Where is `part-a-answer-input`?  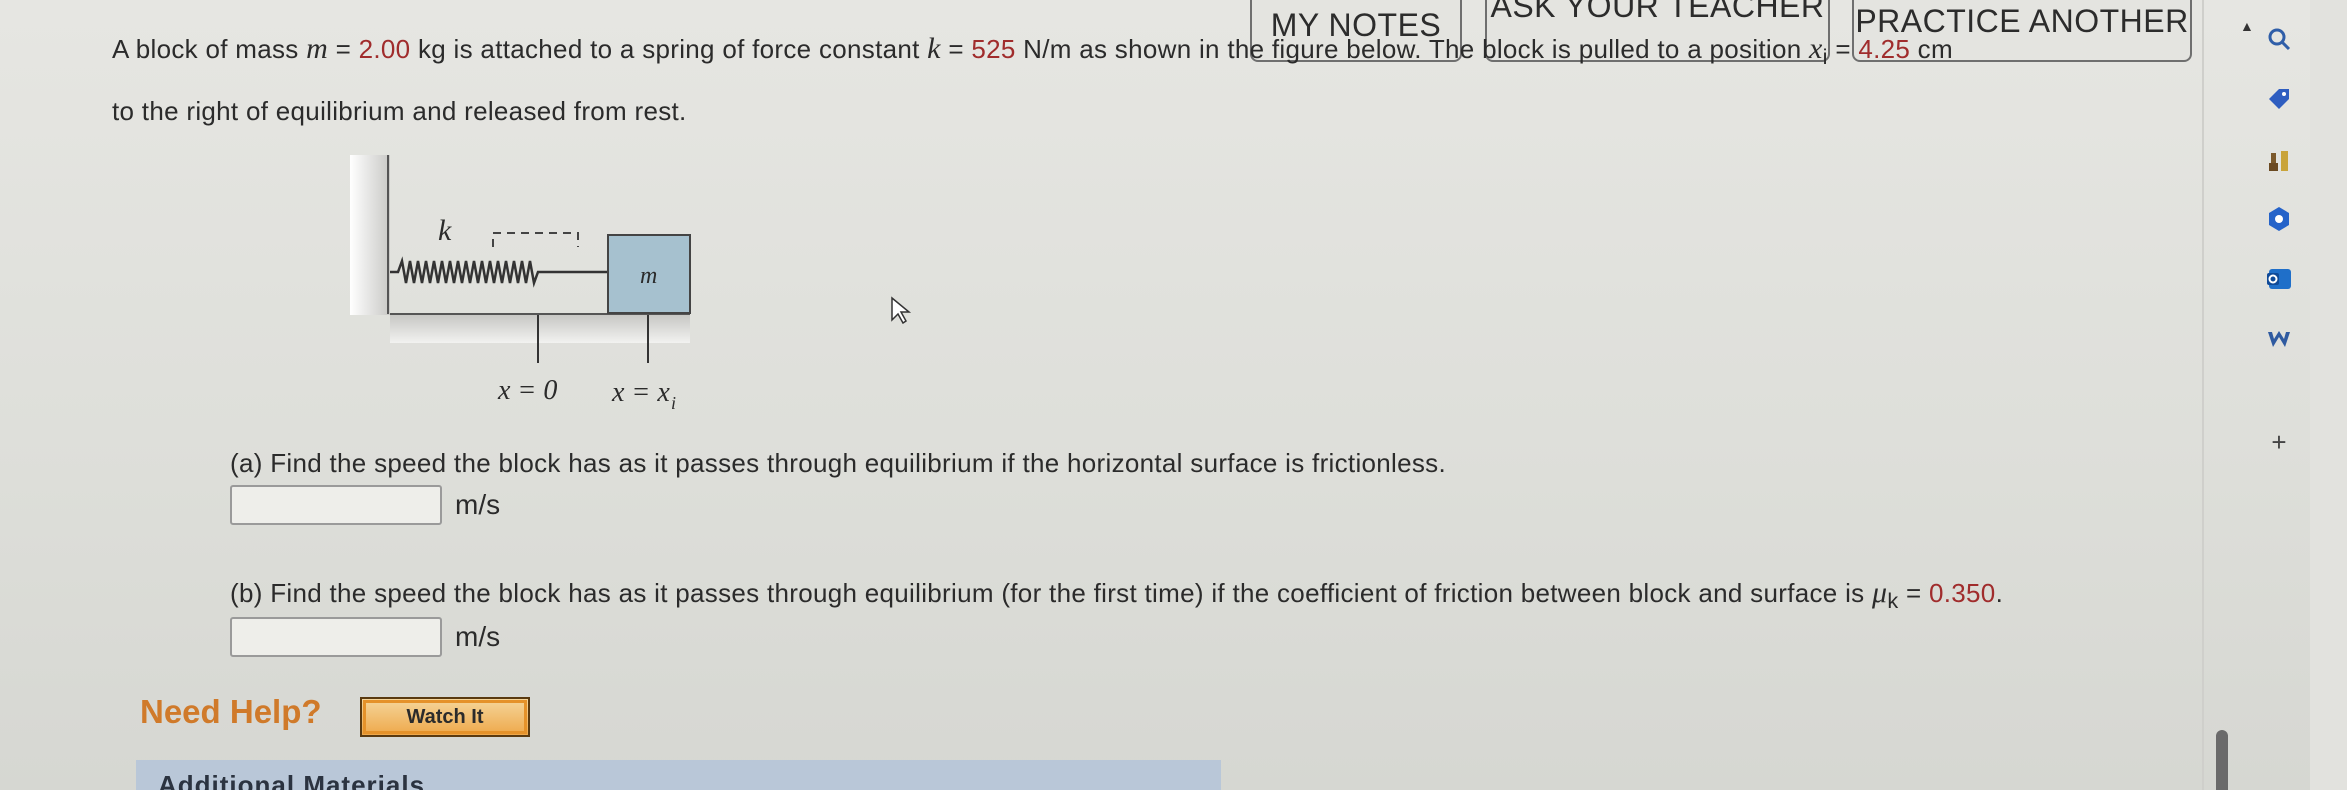 part-a-answer-input is located at coordinates (336, 505).